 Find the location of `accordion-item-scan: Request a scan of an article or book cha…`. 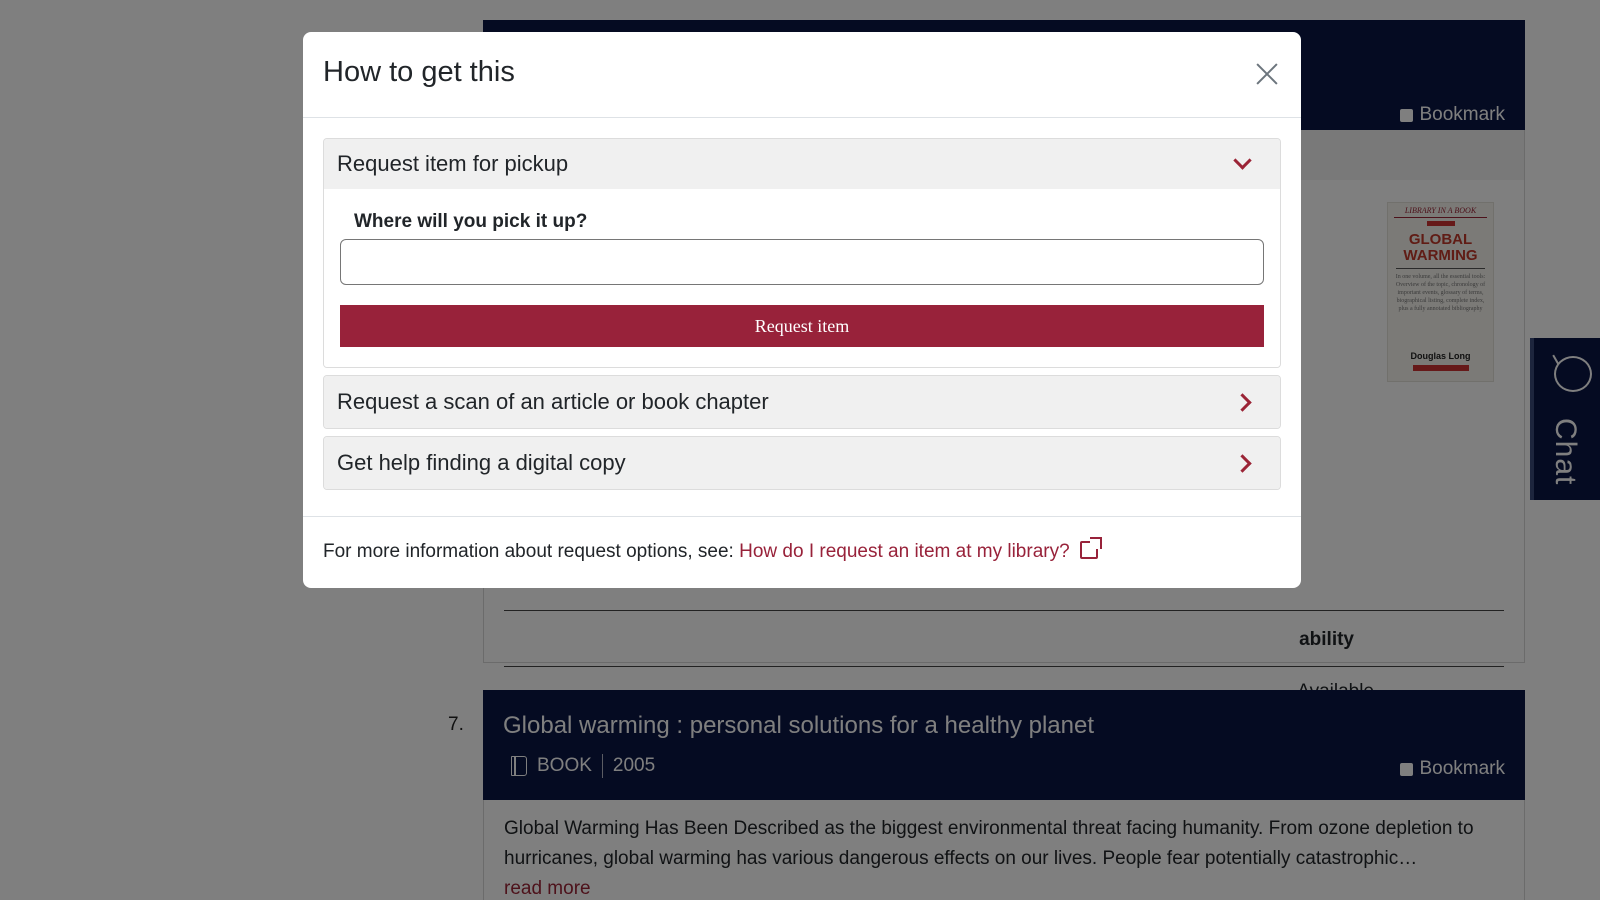

accordion-item-scan: Request a scan of an article or book cha… is located at coordinates (802, 402).